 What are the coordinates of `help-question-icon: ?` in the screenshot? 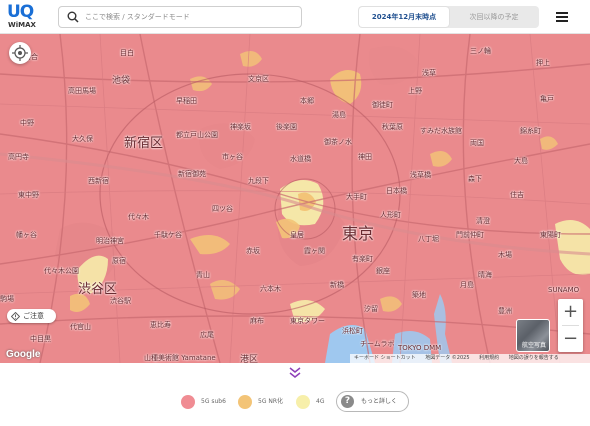 It's located at (347, 401).